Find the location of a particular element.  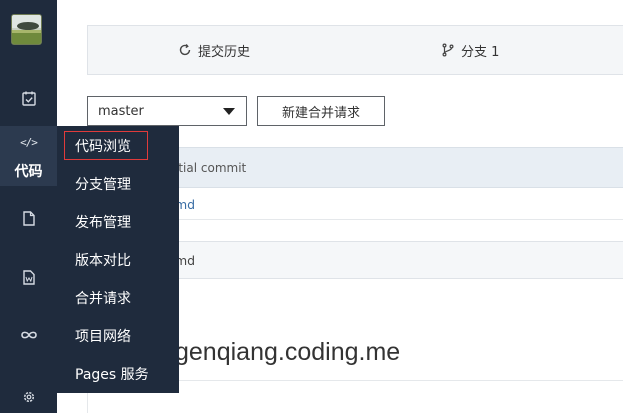

repo-topbar: 提交历史 分支 1 is located at coordinates (355, 50).